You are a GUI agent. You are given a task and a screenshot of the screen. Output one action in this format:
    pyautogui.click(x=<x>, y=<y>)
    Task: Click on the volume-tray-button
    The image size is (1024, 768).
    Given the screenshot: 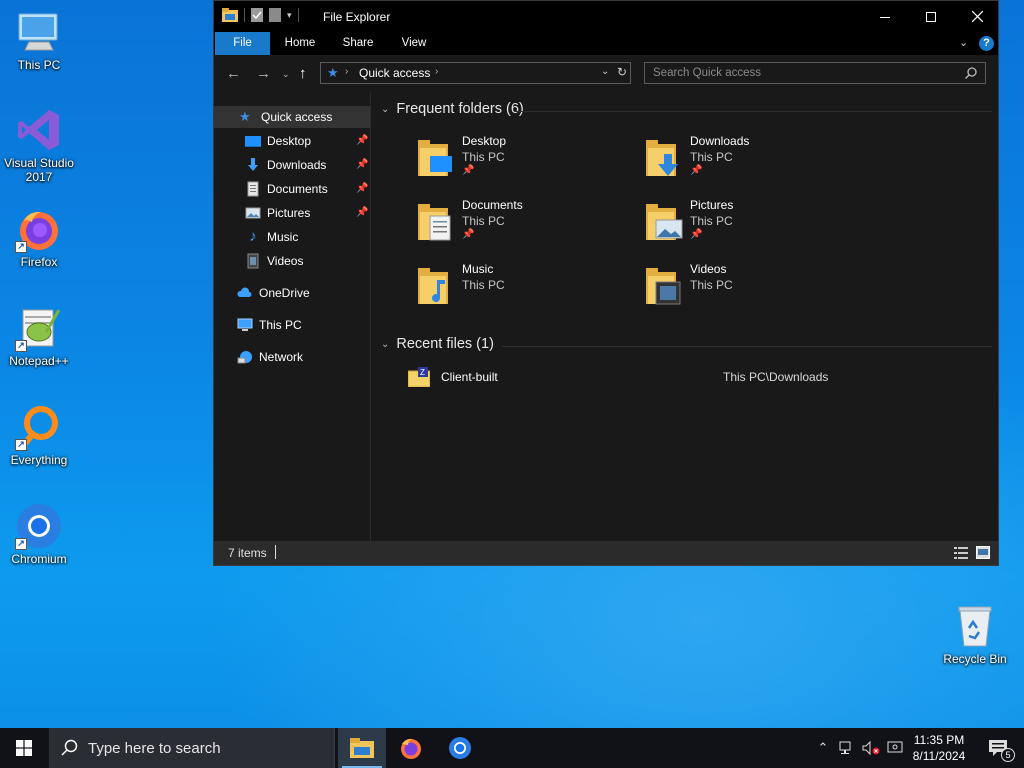 What is the action you would take?
    pyautogui.click(x=871, y=748)
    